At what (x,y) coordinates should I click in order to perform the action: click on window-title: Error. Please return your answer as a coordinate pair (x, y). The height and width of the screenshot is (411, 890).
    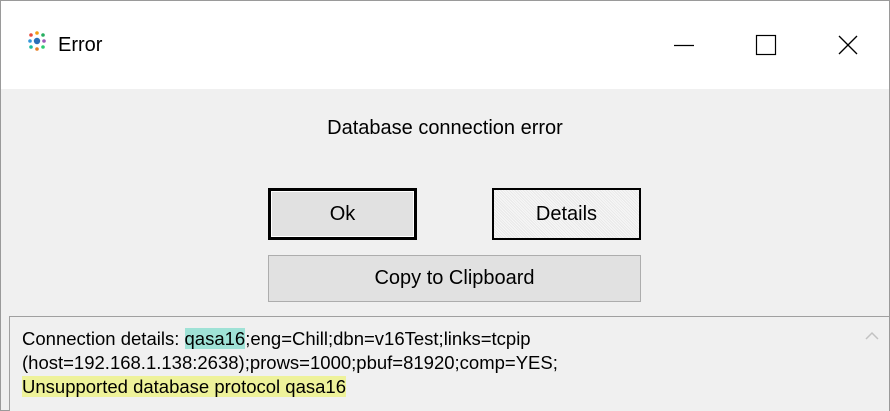
    Looking at the image, I should click on (80, 45).